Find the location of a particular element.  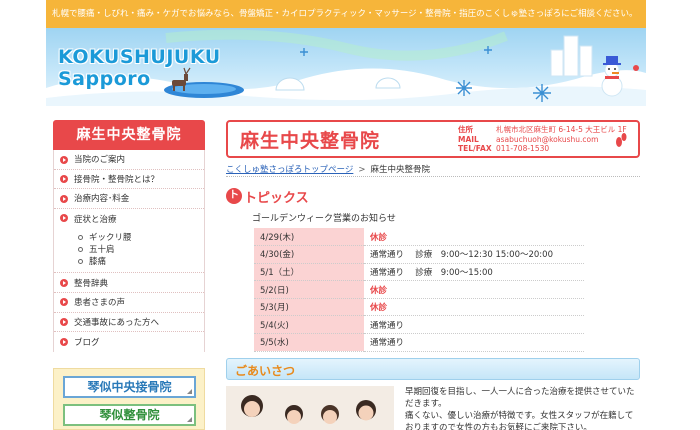

mail-label: MAIL is located at coordinates (468, 139).